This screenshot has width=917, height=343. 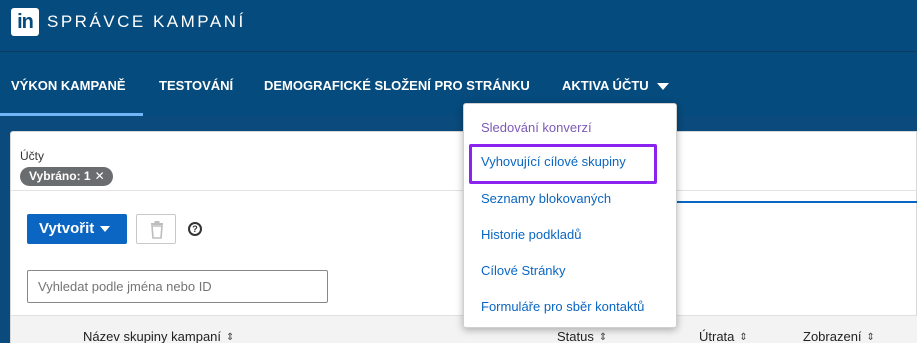 I want to click on accounts-label: Účty, so click(x=32, y=156).